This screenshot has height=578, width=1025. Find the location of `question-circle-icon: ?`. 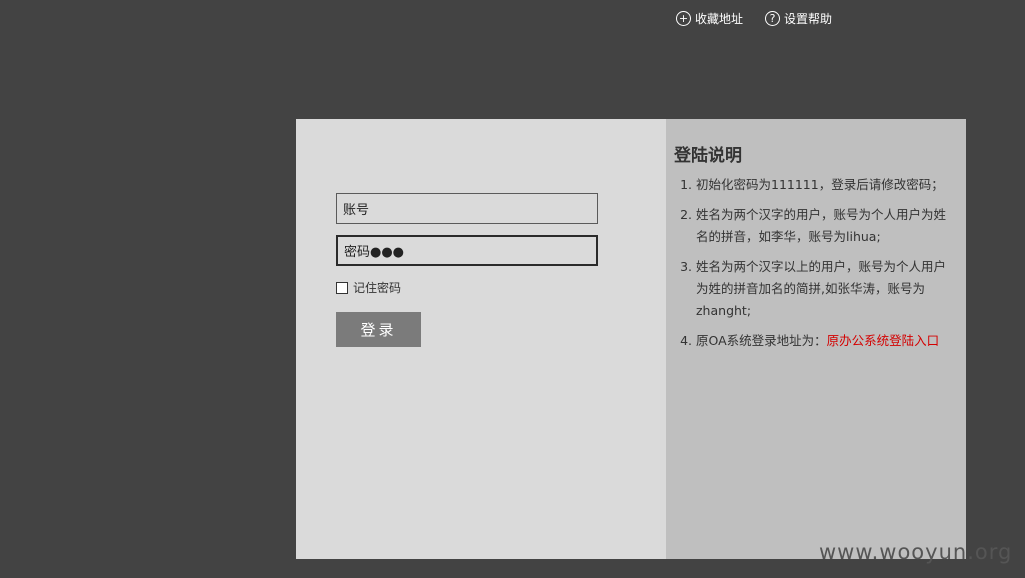

question-circle-icon: ? is located at coordinates (773, 18).